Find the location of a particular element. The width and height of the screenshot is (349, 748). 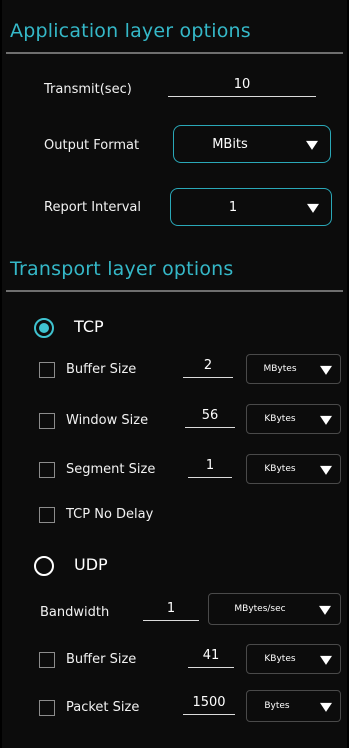

udp-buffer-size-checkbox is located at coordinates (47, 660).